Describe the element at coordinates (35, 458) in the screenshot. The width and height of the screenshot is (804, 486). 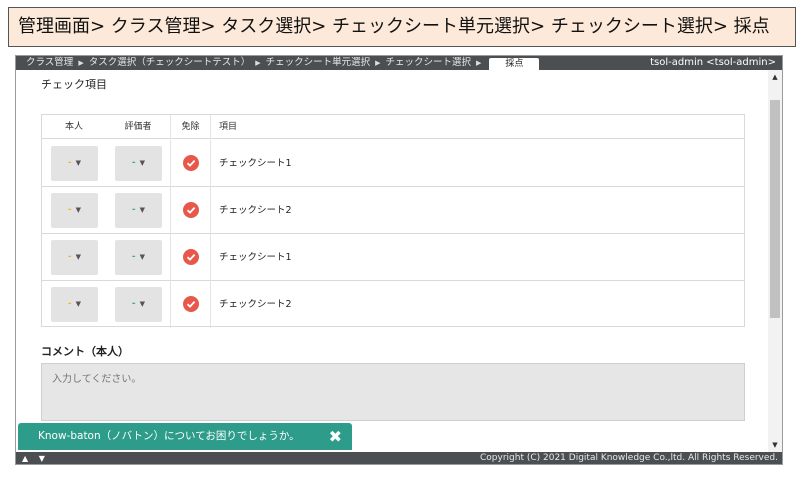
I see `page-scroll-arrows-icon: ▲ ▼` at that location.